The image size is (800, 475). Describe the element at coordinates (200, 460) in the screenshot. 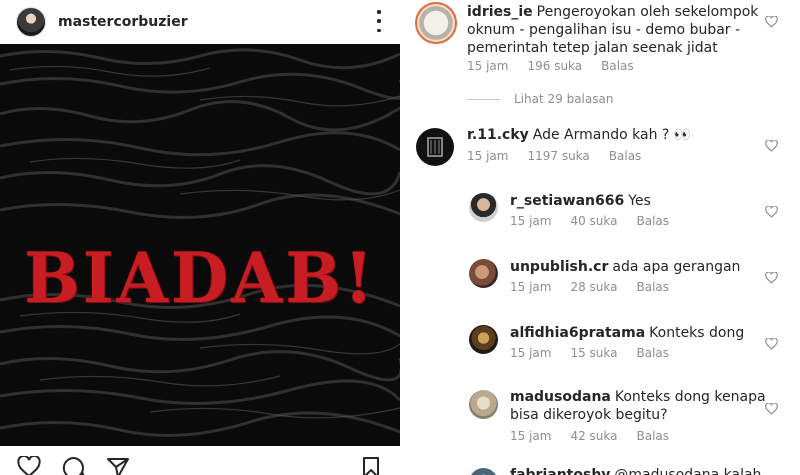

I see `post-action-bar` at that location.